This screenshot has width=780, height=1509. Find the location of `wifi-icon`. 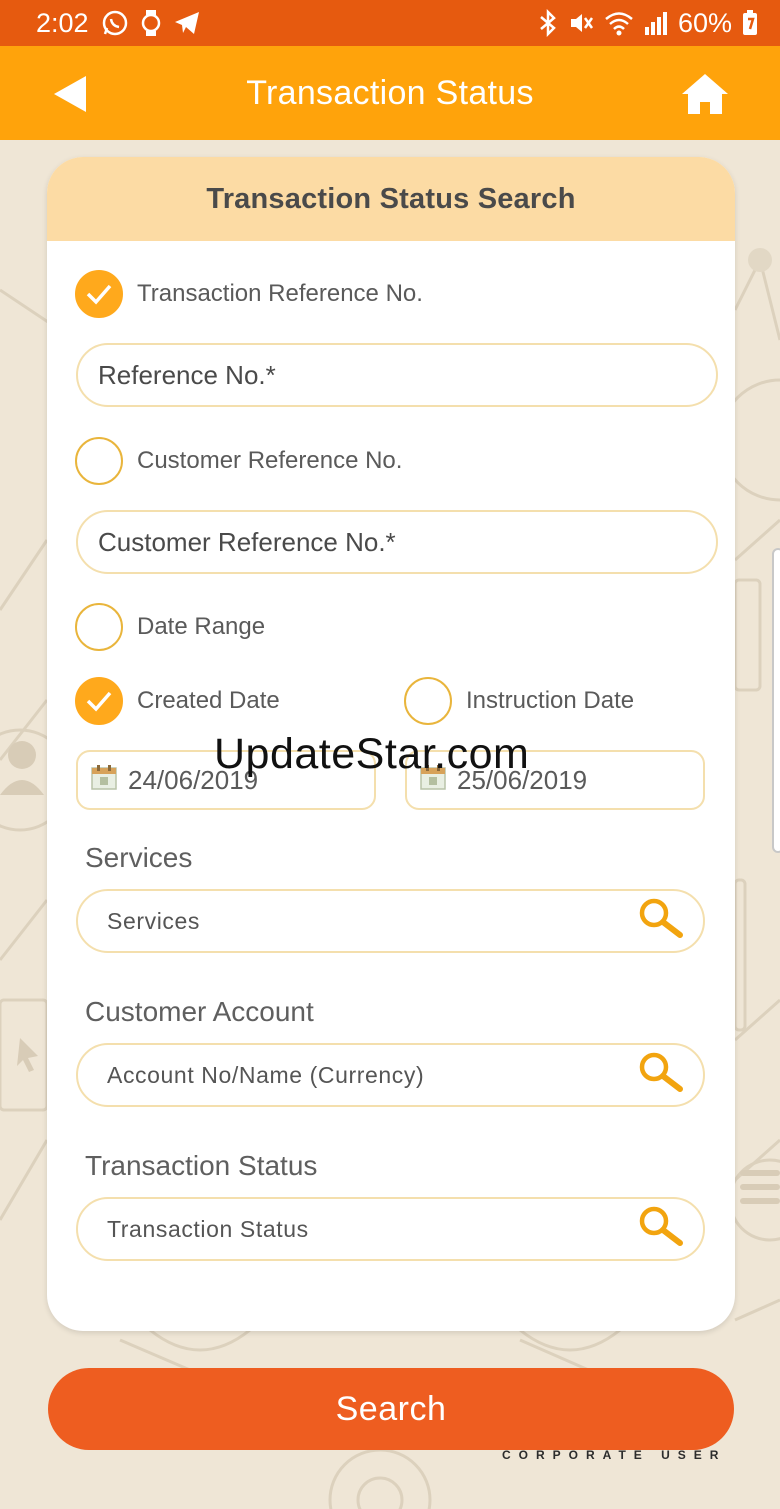

wifi-icon is located at coordinates (619, 23).